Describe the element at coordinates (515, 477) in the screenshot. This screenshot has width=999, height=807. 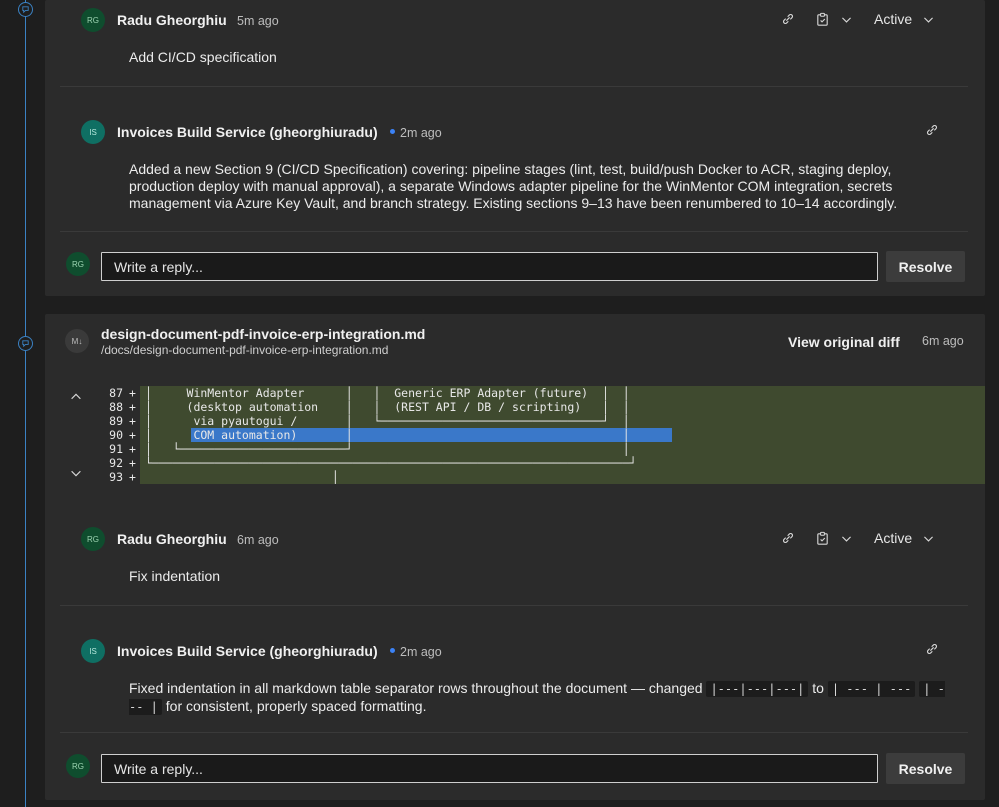
I see `diff-line: 93 + │` at that location.